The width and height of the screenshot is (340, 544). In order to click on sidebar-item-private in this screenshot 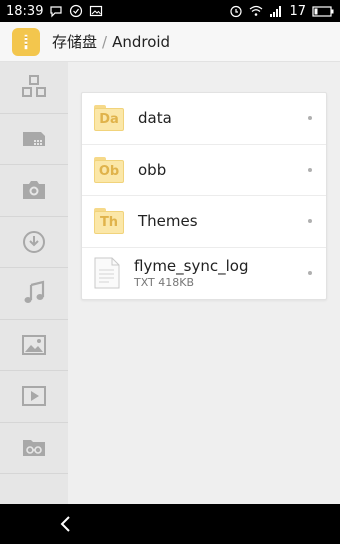, I will do `click(34, 448)`.